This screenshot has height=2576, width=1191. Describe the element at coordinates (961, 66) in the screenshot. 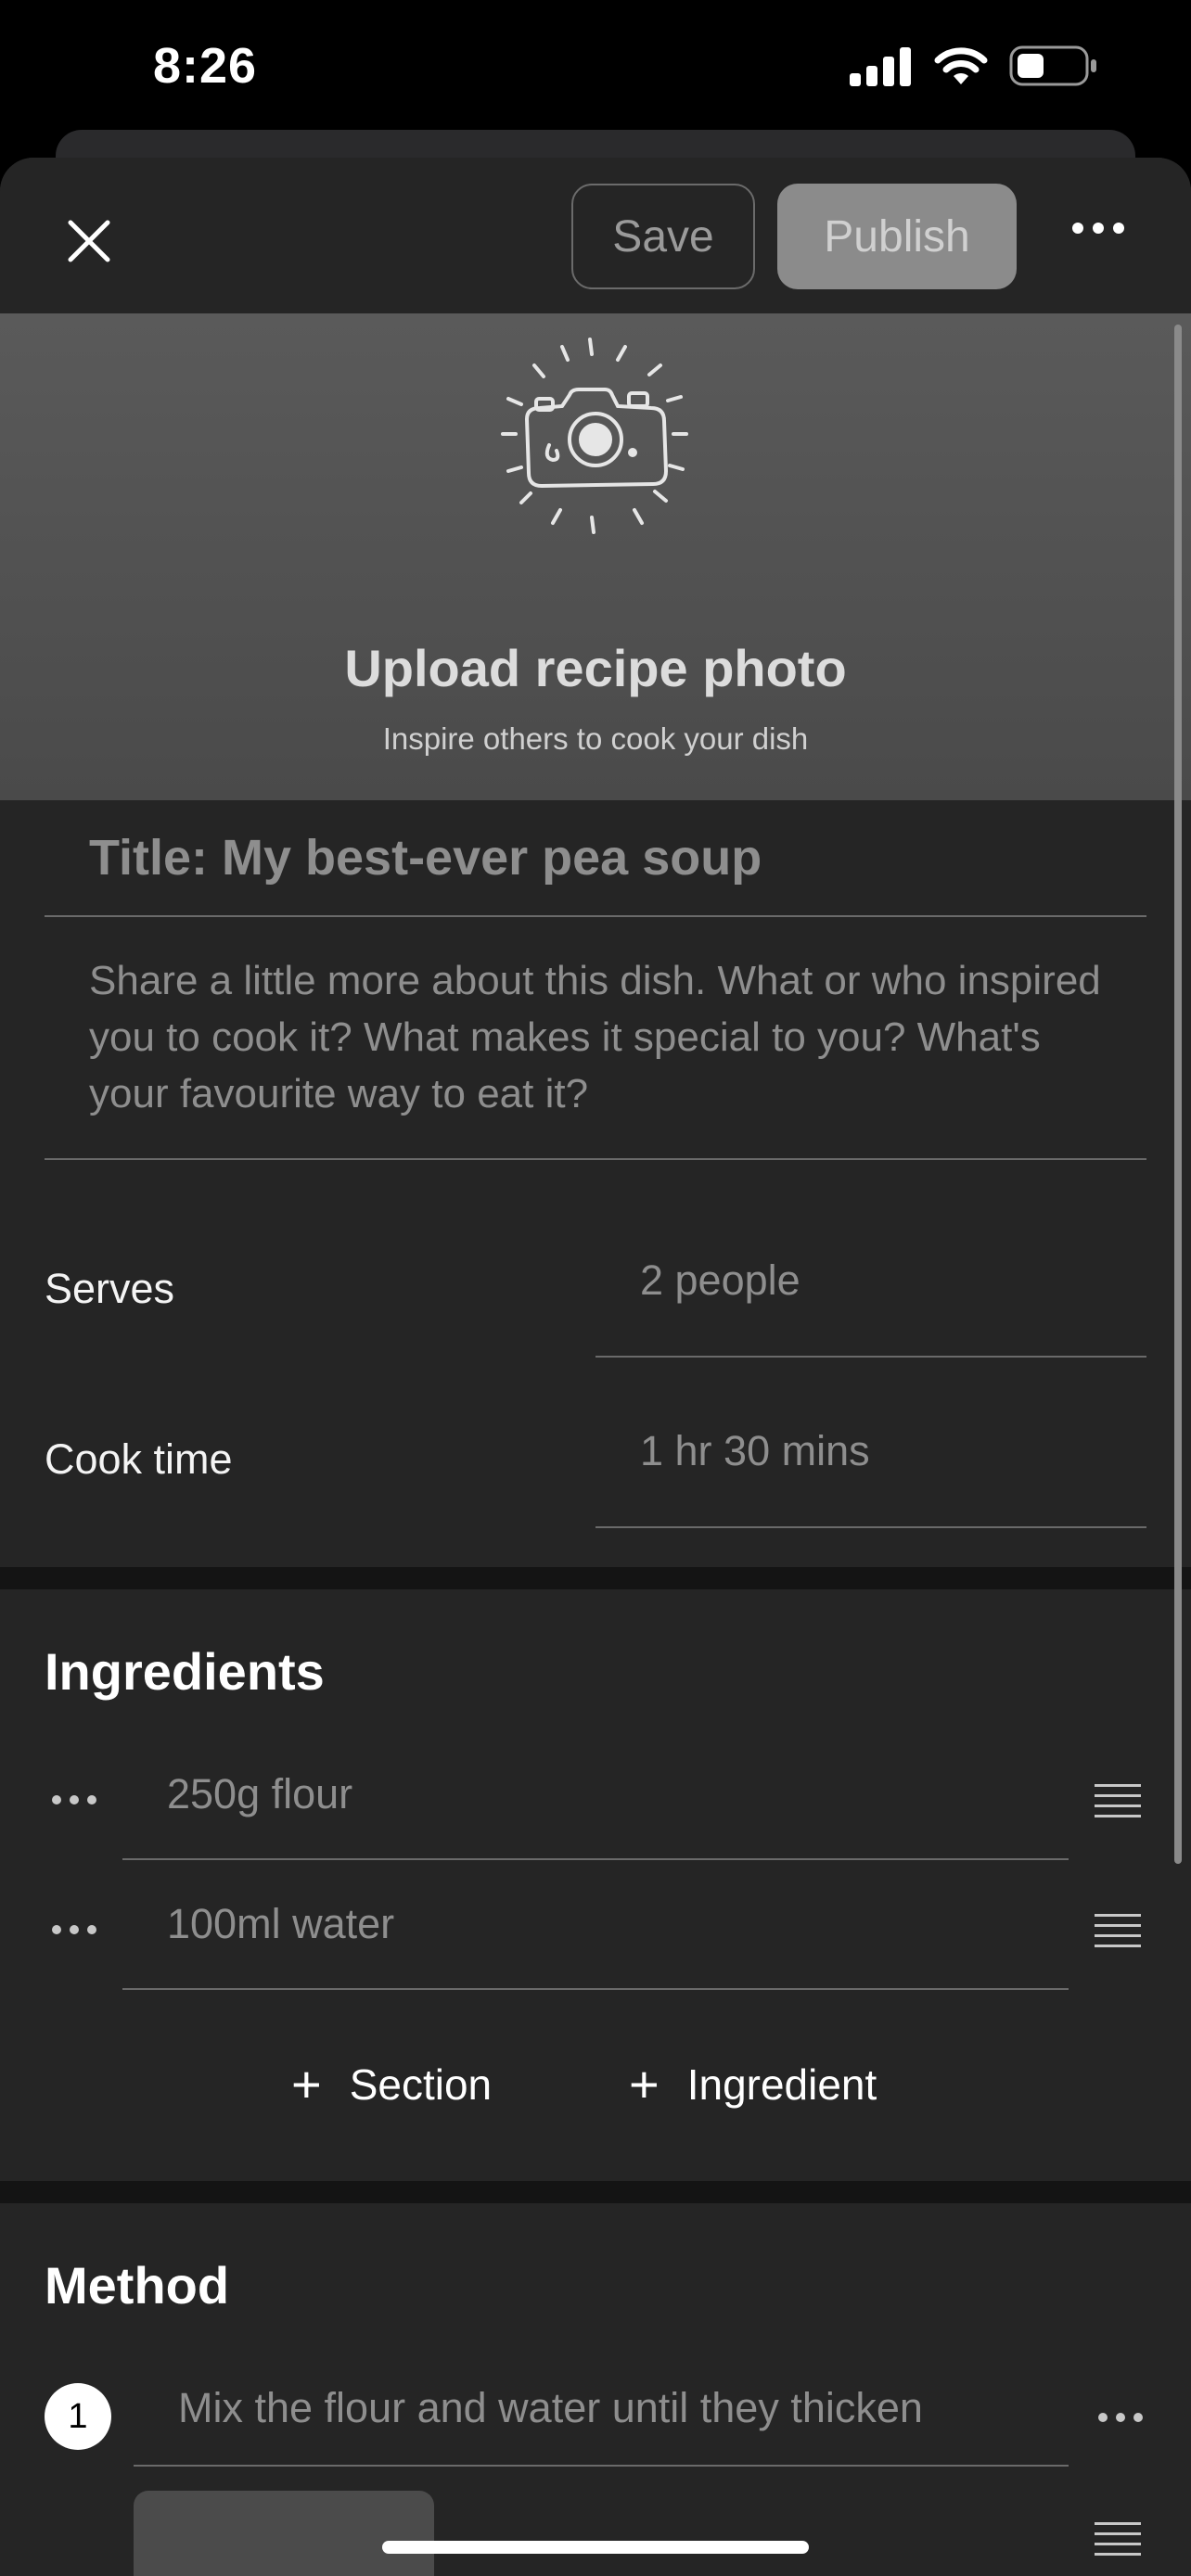

I see `wifi-icon` at that location.